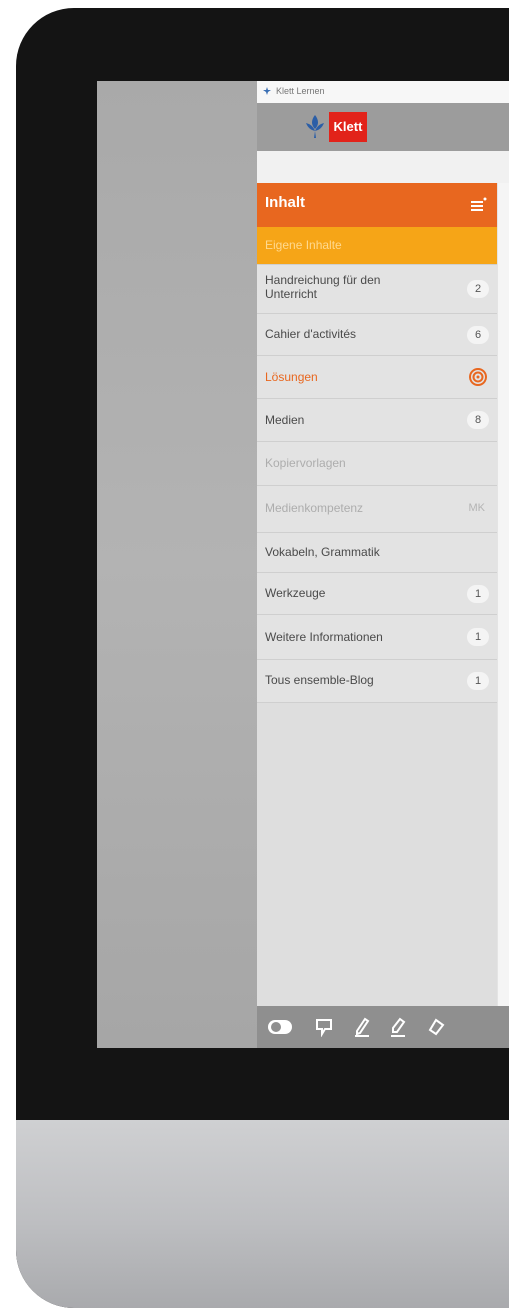 The height and width of the screenshot is (1314, 509). What do you see at coordinates (324, 637) in the screenshot?
I see `sidebar-item-label: Weitere Informationen` at bounding box center [324, 637].